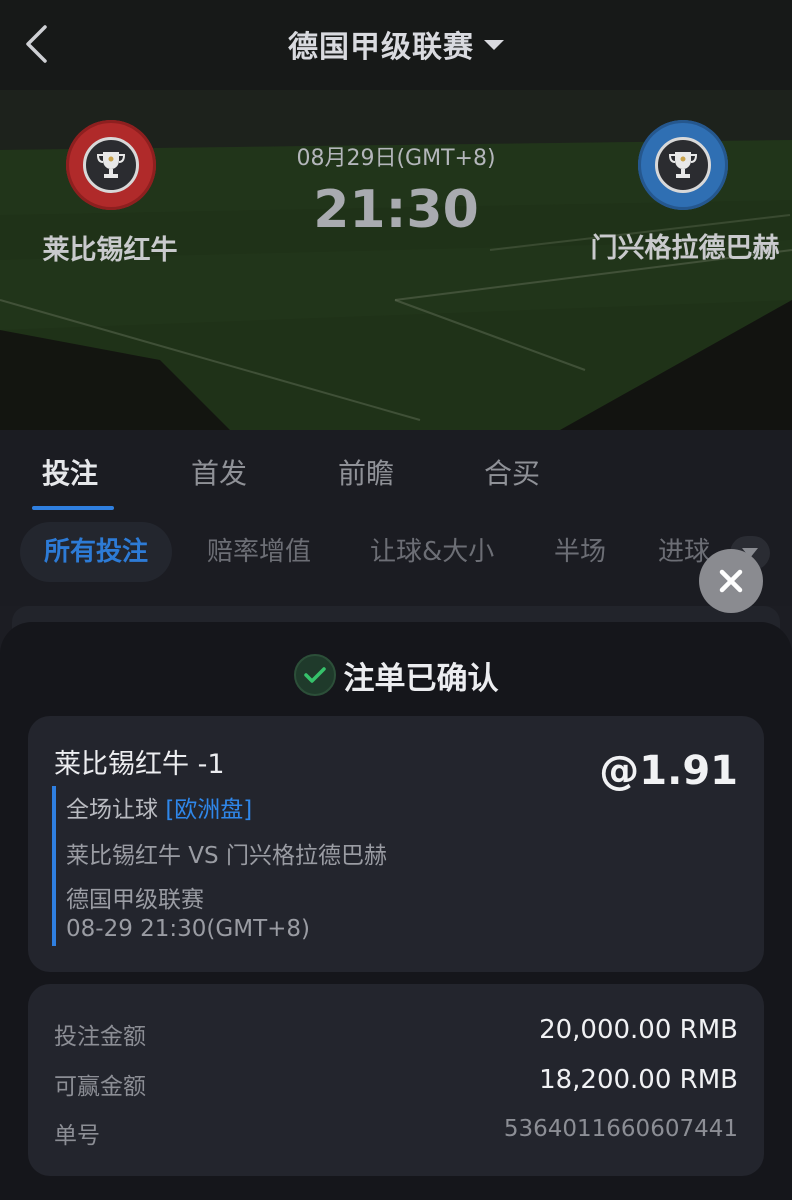 The image size is (792, 1200). Describe the element at coordinates (638, 1030) in the screenshot. I see `stake-value: 20,000.00 RMB` at that location.